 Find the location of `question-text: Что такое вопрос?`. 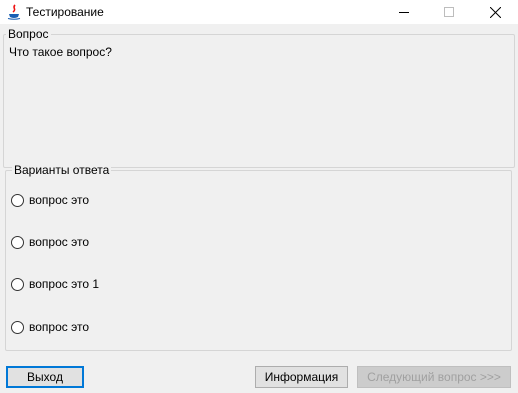

question-text: Что такое вопрос? is located at coordinates (60, 52).